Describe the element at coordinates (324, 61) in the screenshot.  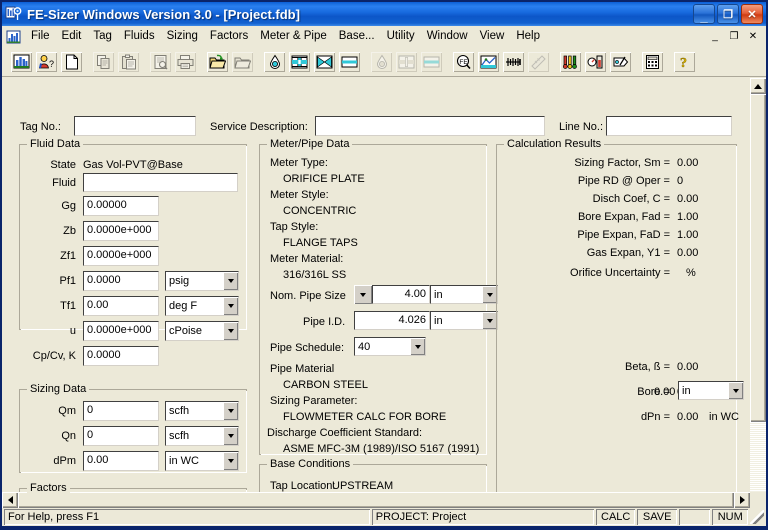
I see `venturi-icon` at that location.